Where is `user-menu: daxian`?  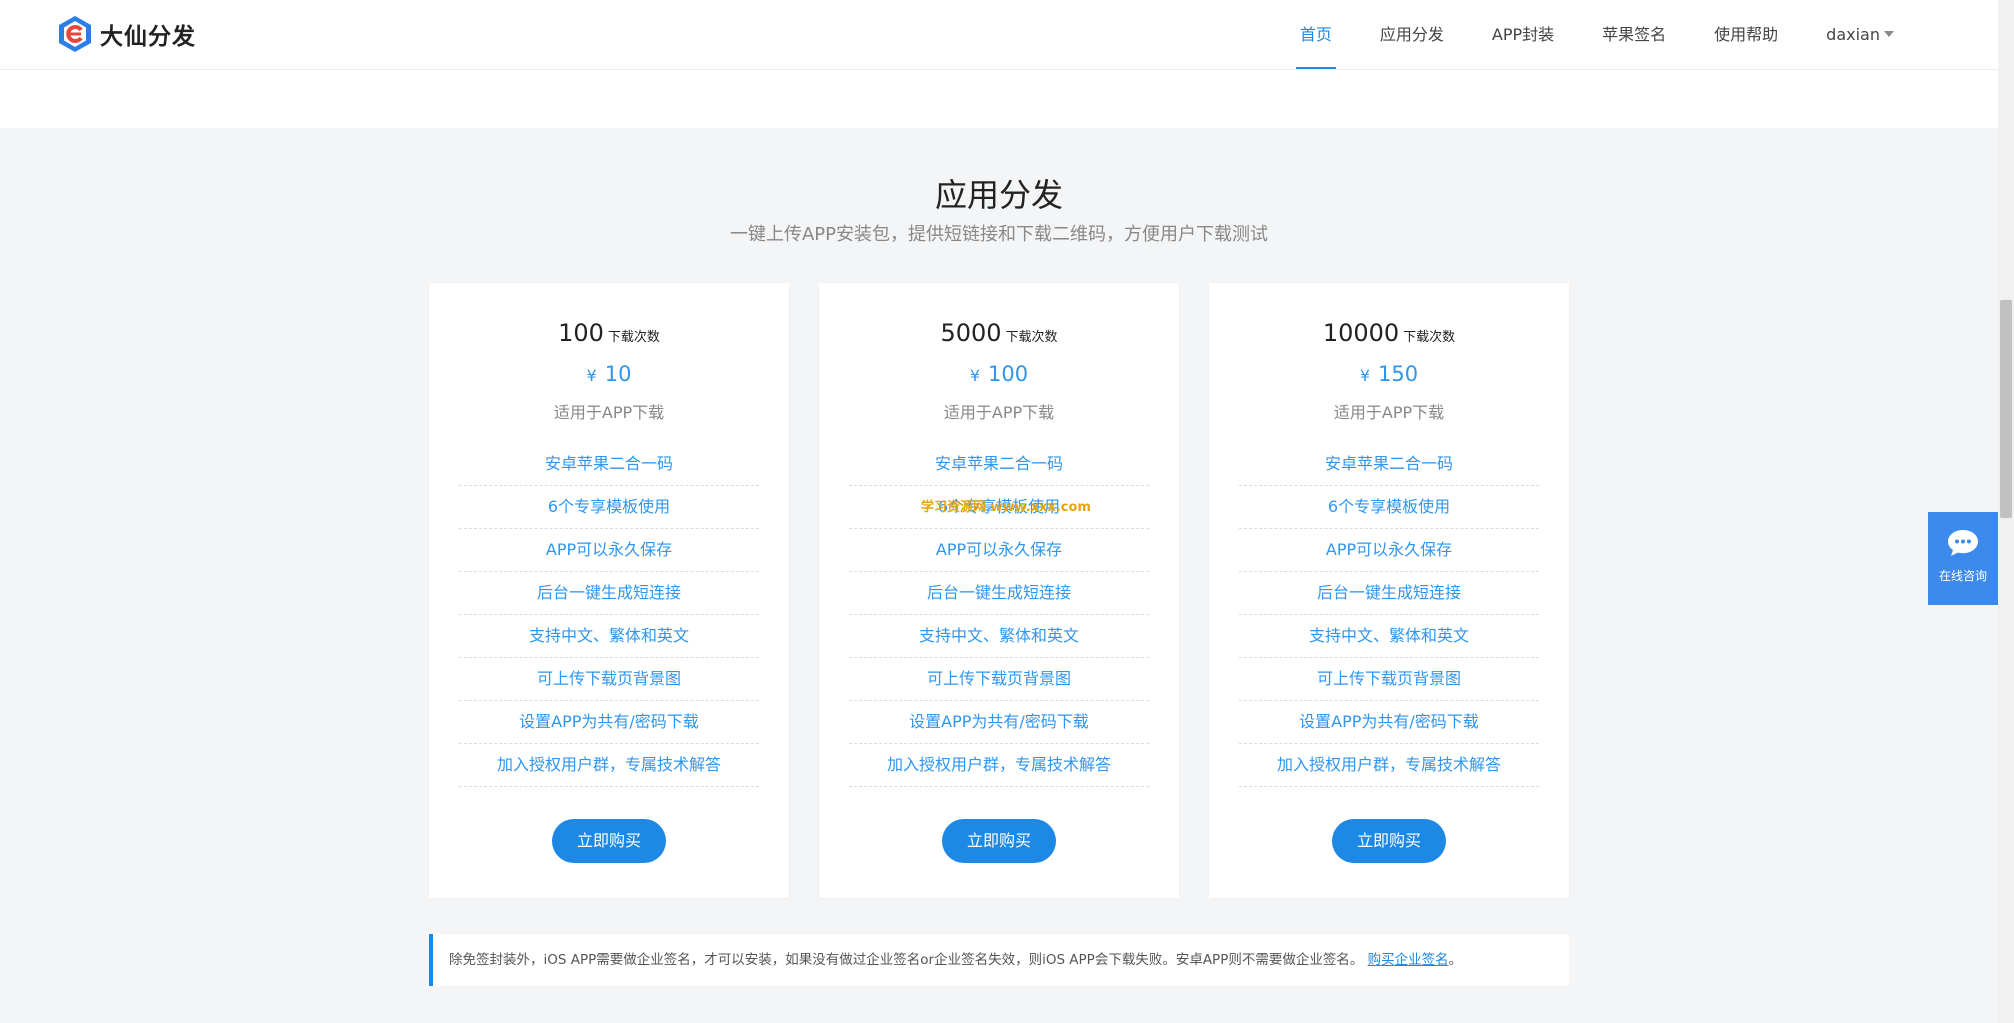
user-menu: daxian is located at coordinates (1860, 35).